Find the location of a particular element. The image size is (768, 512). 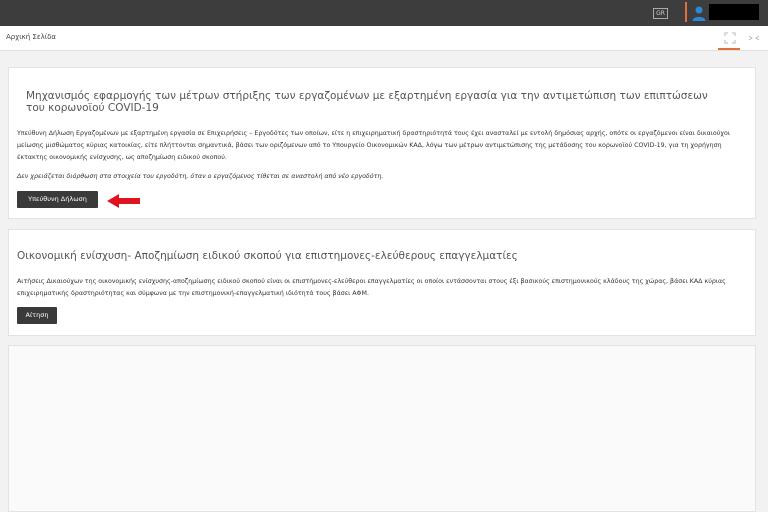

expand-icon is located at coordinates (730, 38).